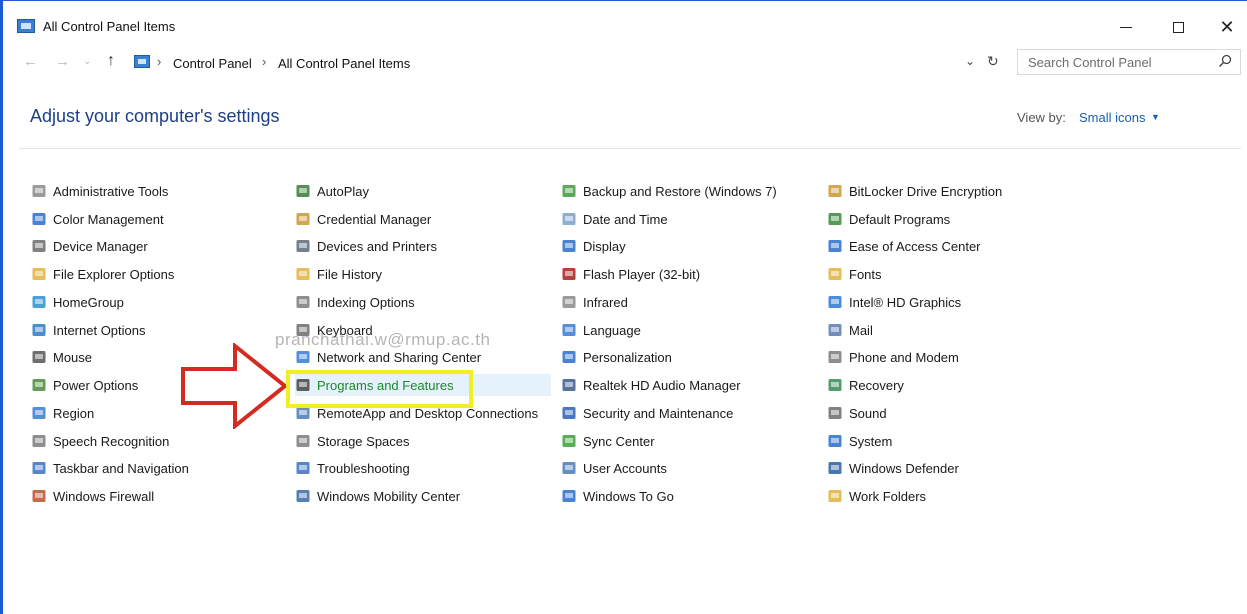  What do you see at coordinates (352, 441) in the screenshot?
I see `item-storage-spaces: Storage Spaces` at bounding box center [352, 441].